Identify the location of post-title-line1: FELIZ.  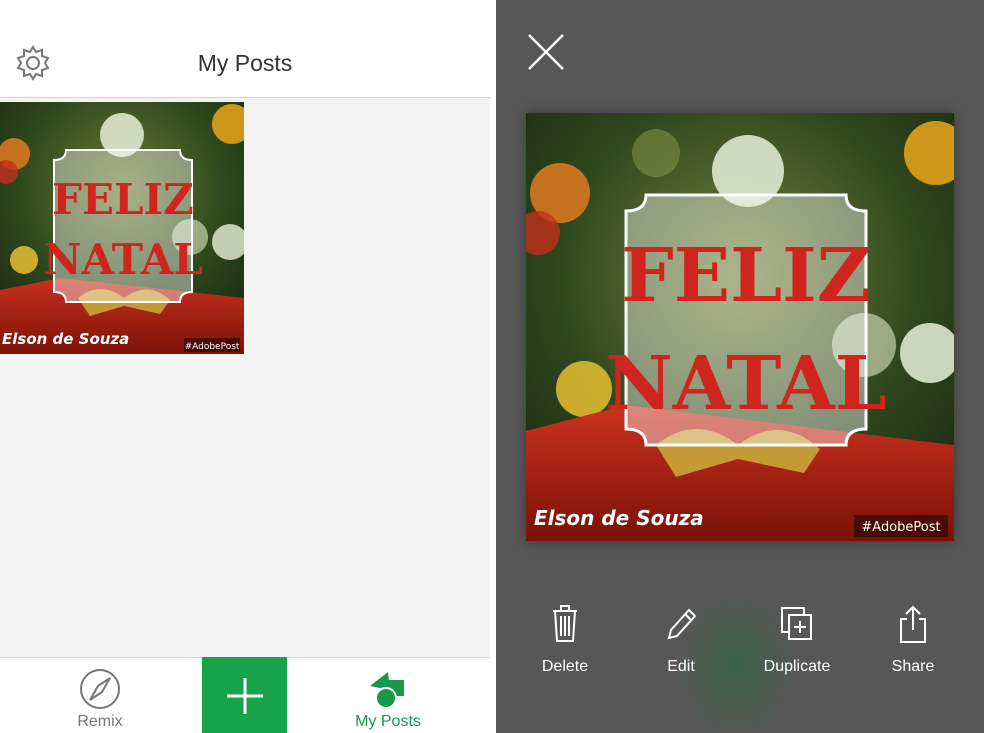
(123, 199).